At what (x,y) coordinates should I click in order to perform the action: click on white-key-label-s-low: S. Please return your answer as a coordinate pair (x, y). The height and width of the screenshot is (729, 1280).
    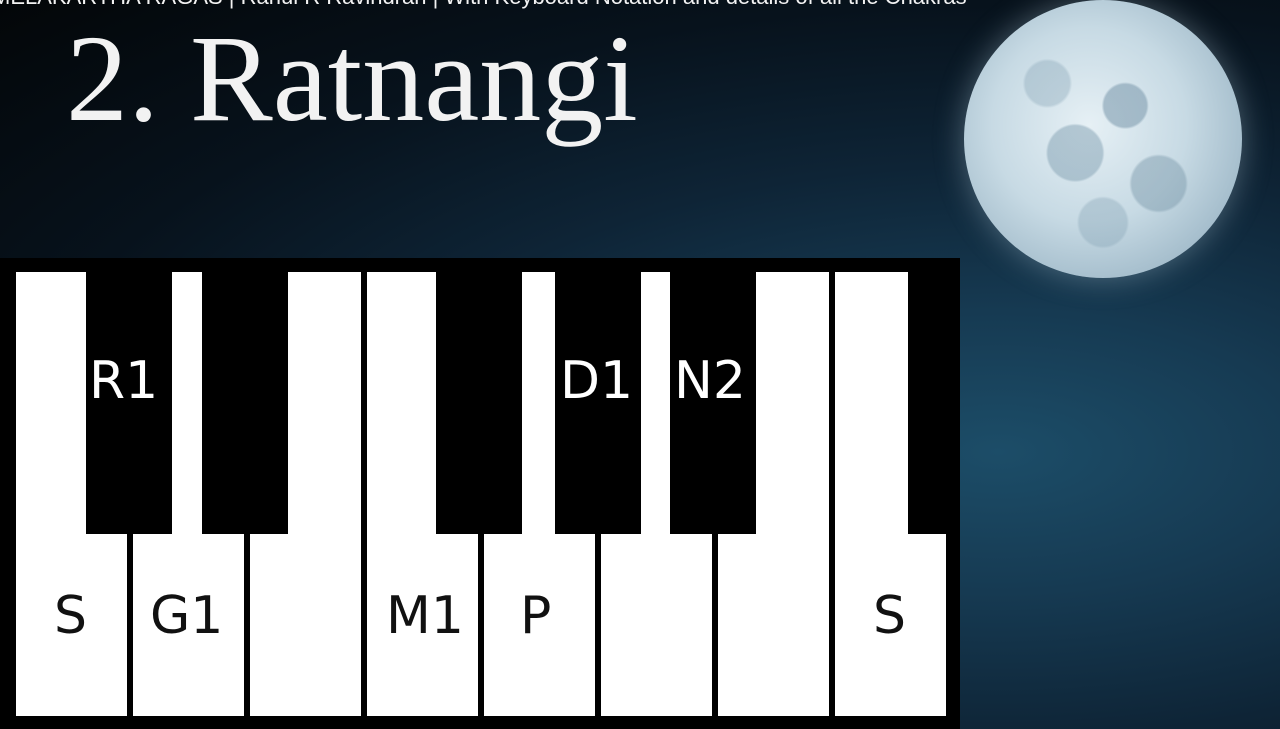
    Looking at the image, I should click on (71, 616).